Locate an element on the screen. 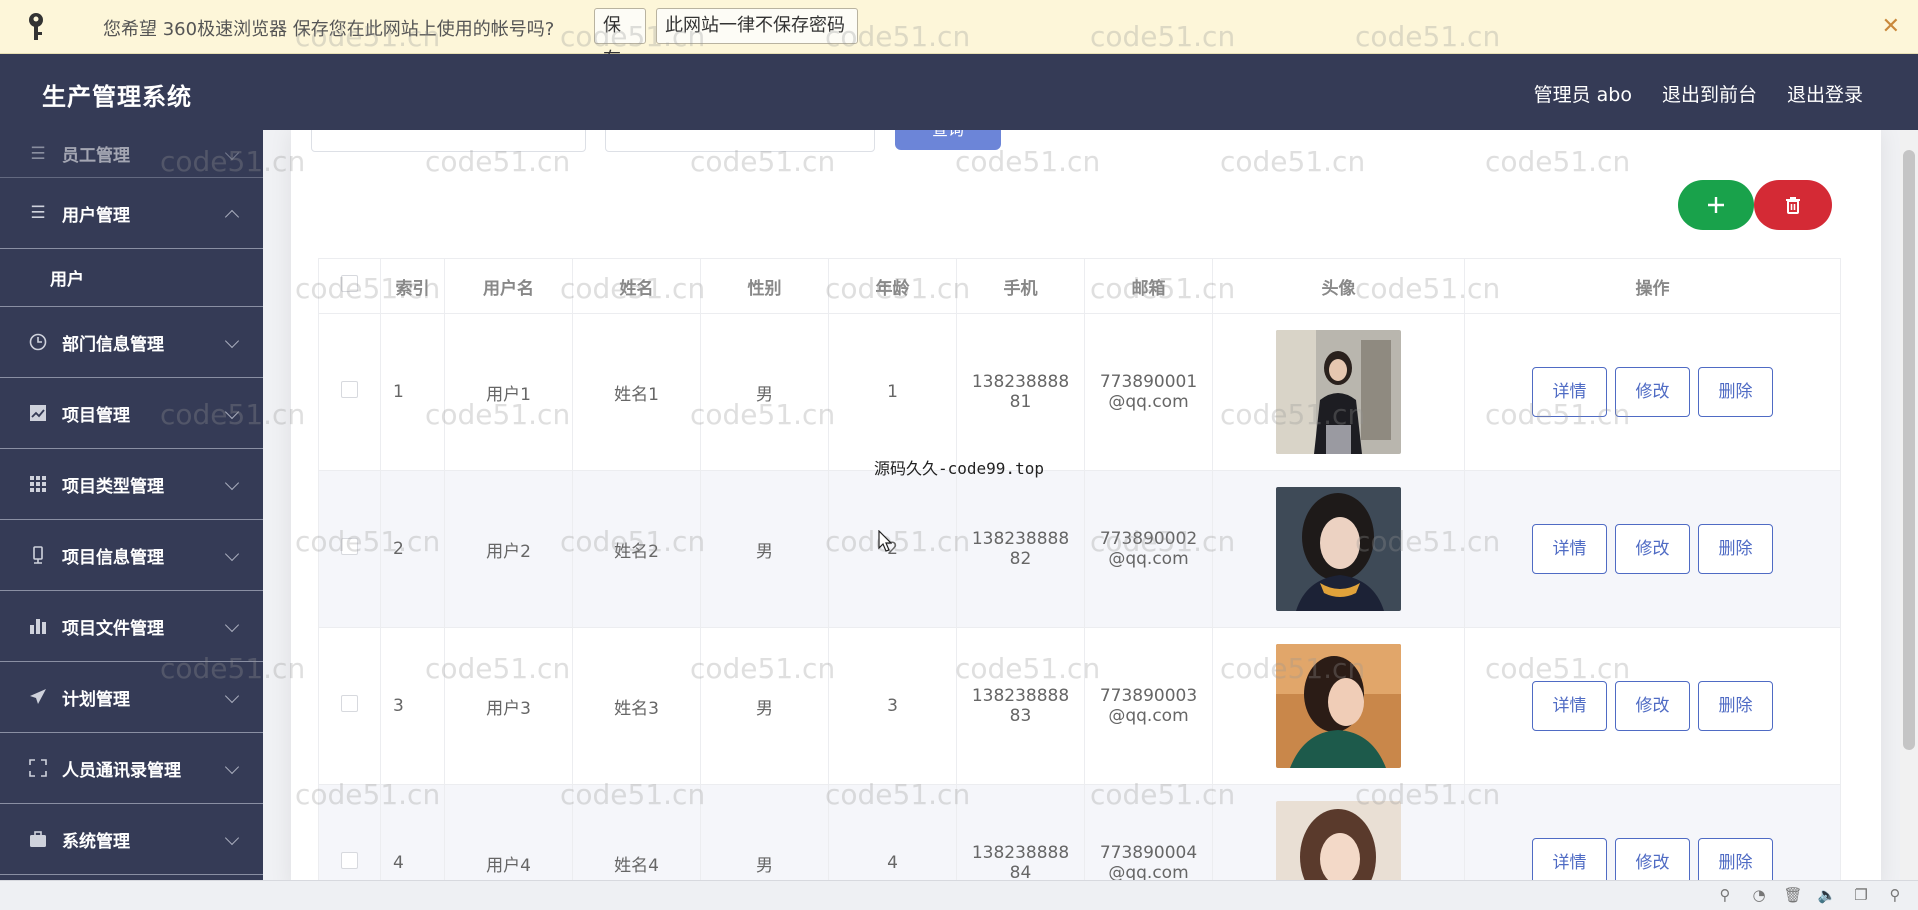 The height and width of the screenshot is (910, 1918). chart-icon is located at coordinates (38, 413).